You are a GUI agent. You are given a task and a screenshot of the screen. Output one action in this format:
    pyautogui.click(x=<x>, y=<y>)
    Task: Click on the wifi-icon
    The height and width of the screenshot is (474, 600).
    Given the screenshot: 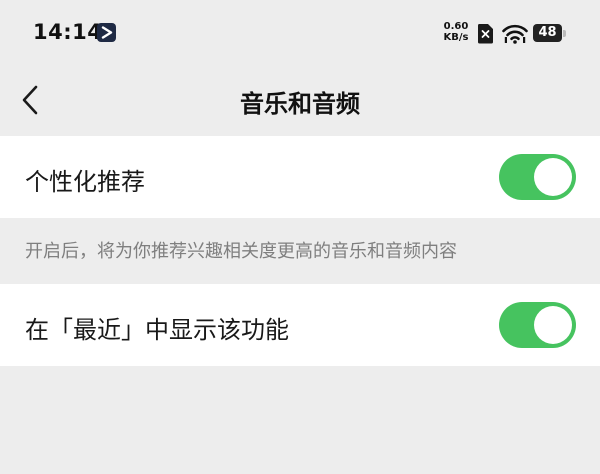 What is the action you would take?
    pyautogui.click(x=515, y=34)
    